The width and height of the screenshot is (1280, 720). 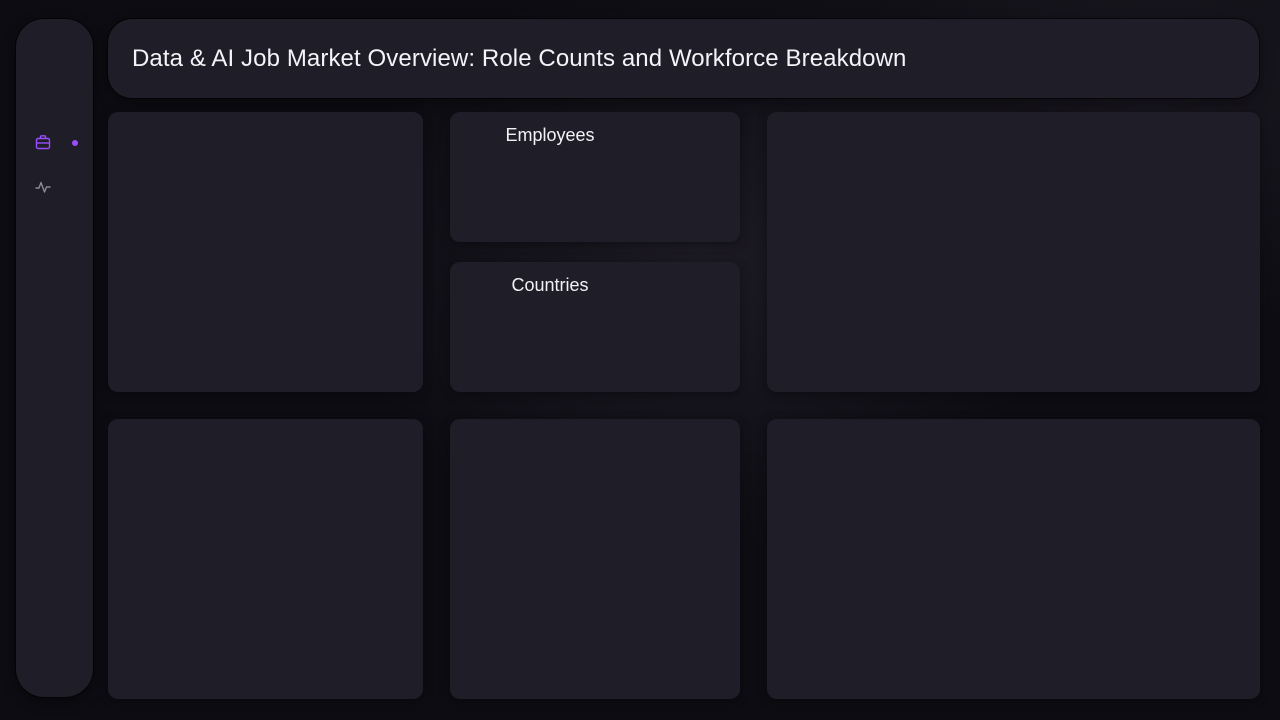 I want to click on chart-card-top-right, so click(x=1013, y=252).